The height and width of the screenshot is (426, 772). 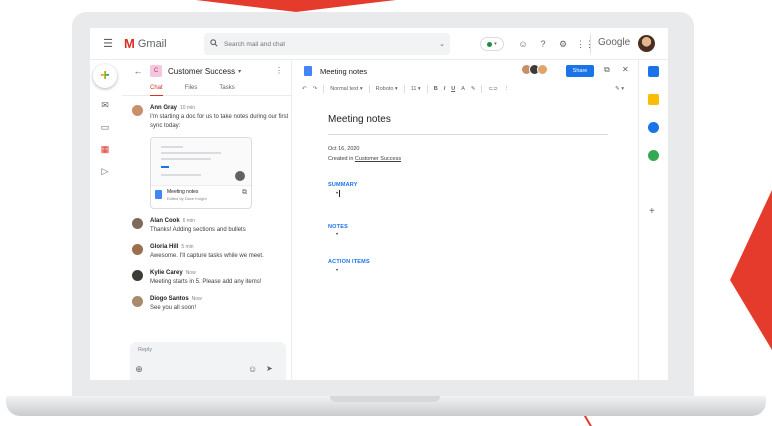 What do you see at coordinates (240, 176) in the screenshot?
I see `preview-icon` at bounding box center [240, 176].